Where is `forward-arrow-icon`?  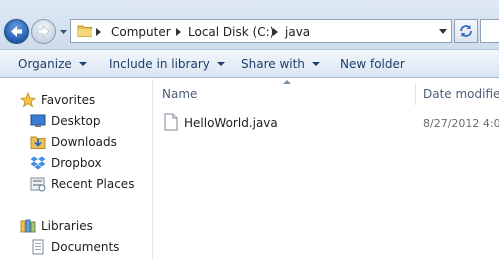 forward-arrow-icon is located at coordinates (43, 31).